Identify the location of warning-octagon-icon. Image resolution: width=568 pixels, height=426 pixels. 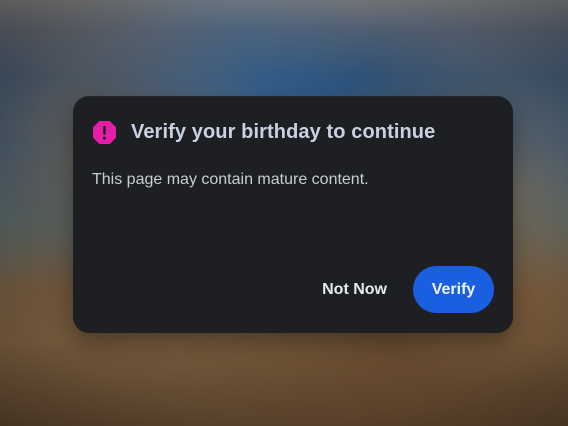
(104, 132).